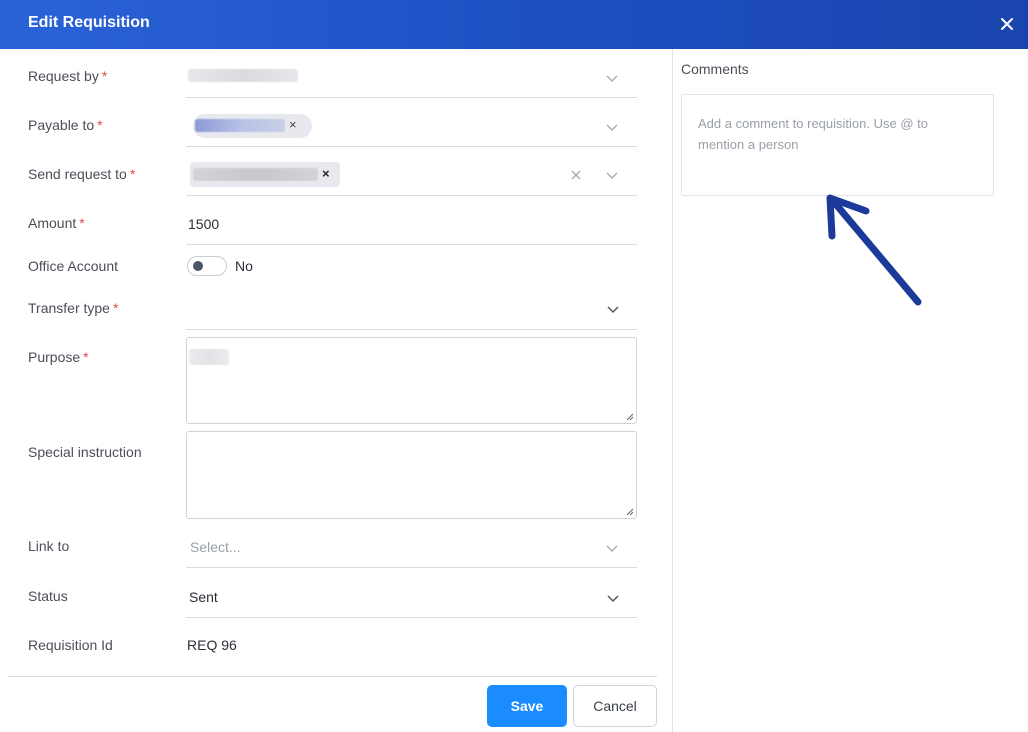 The width and height of the screenshot is (1028, 732). I want to click on requisition-id-value: REQ 96, so click(212, 645).